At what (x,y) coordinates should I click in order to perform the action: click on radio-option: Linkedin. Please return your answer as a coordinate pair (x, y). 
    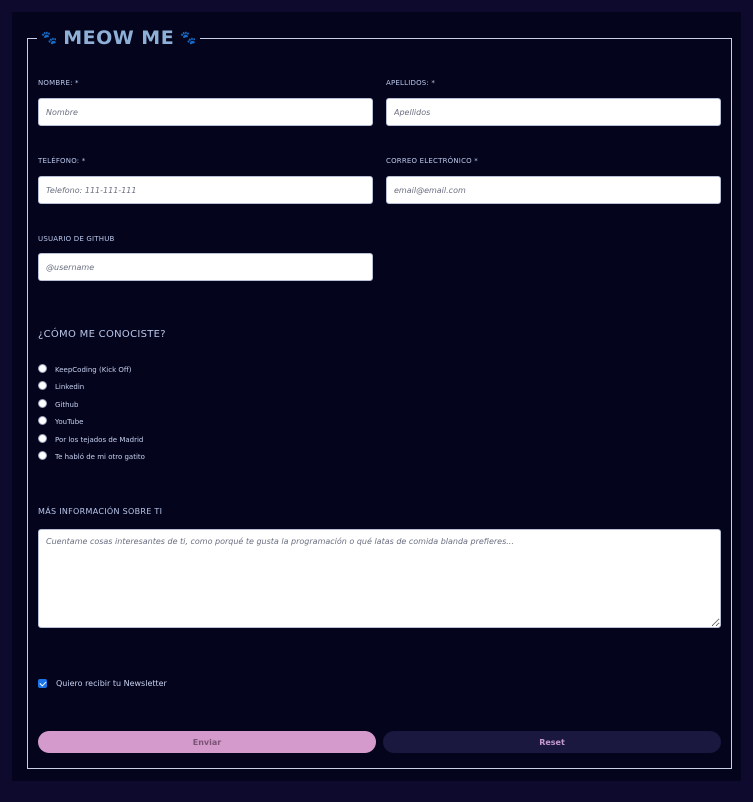
    Looking at the image, I should click on (61, 387).